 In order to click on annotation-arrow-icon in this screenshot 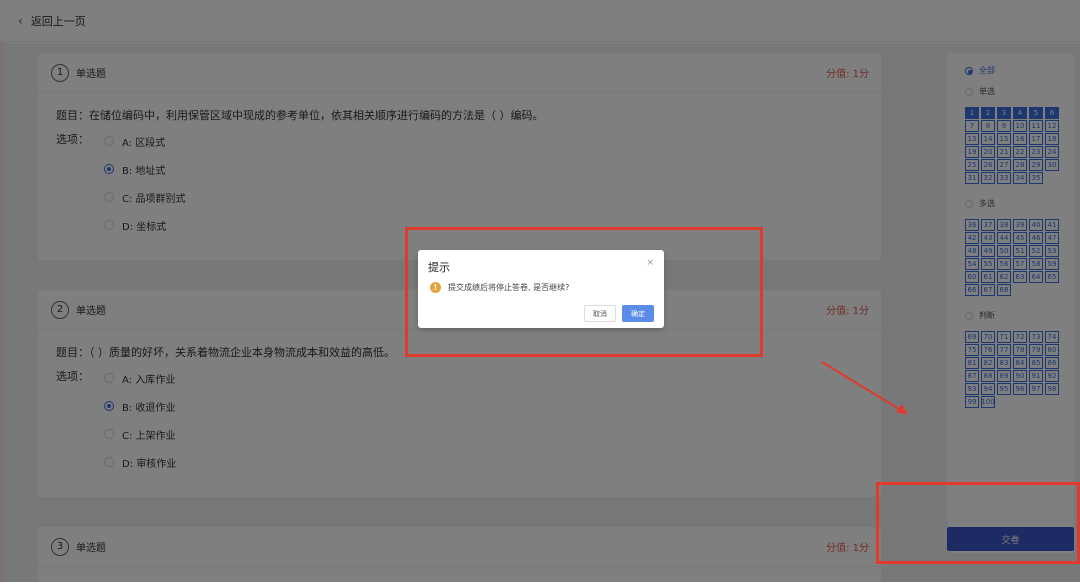, I will do `click(864, 388)`.